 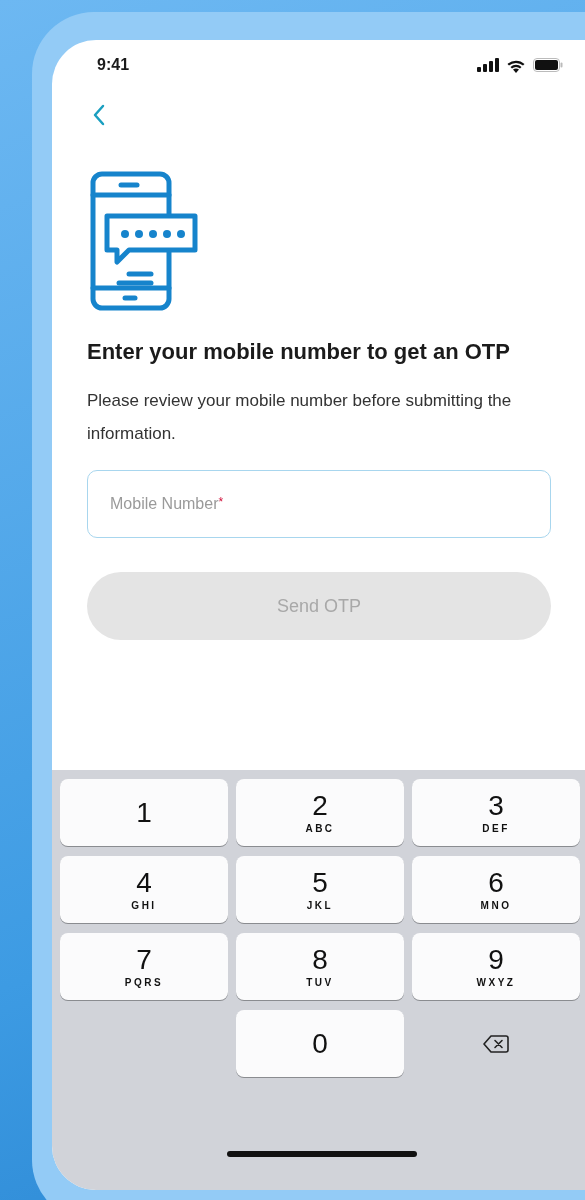 I want to click on status-time: 9:41, so click(x=113, y=65).